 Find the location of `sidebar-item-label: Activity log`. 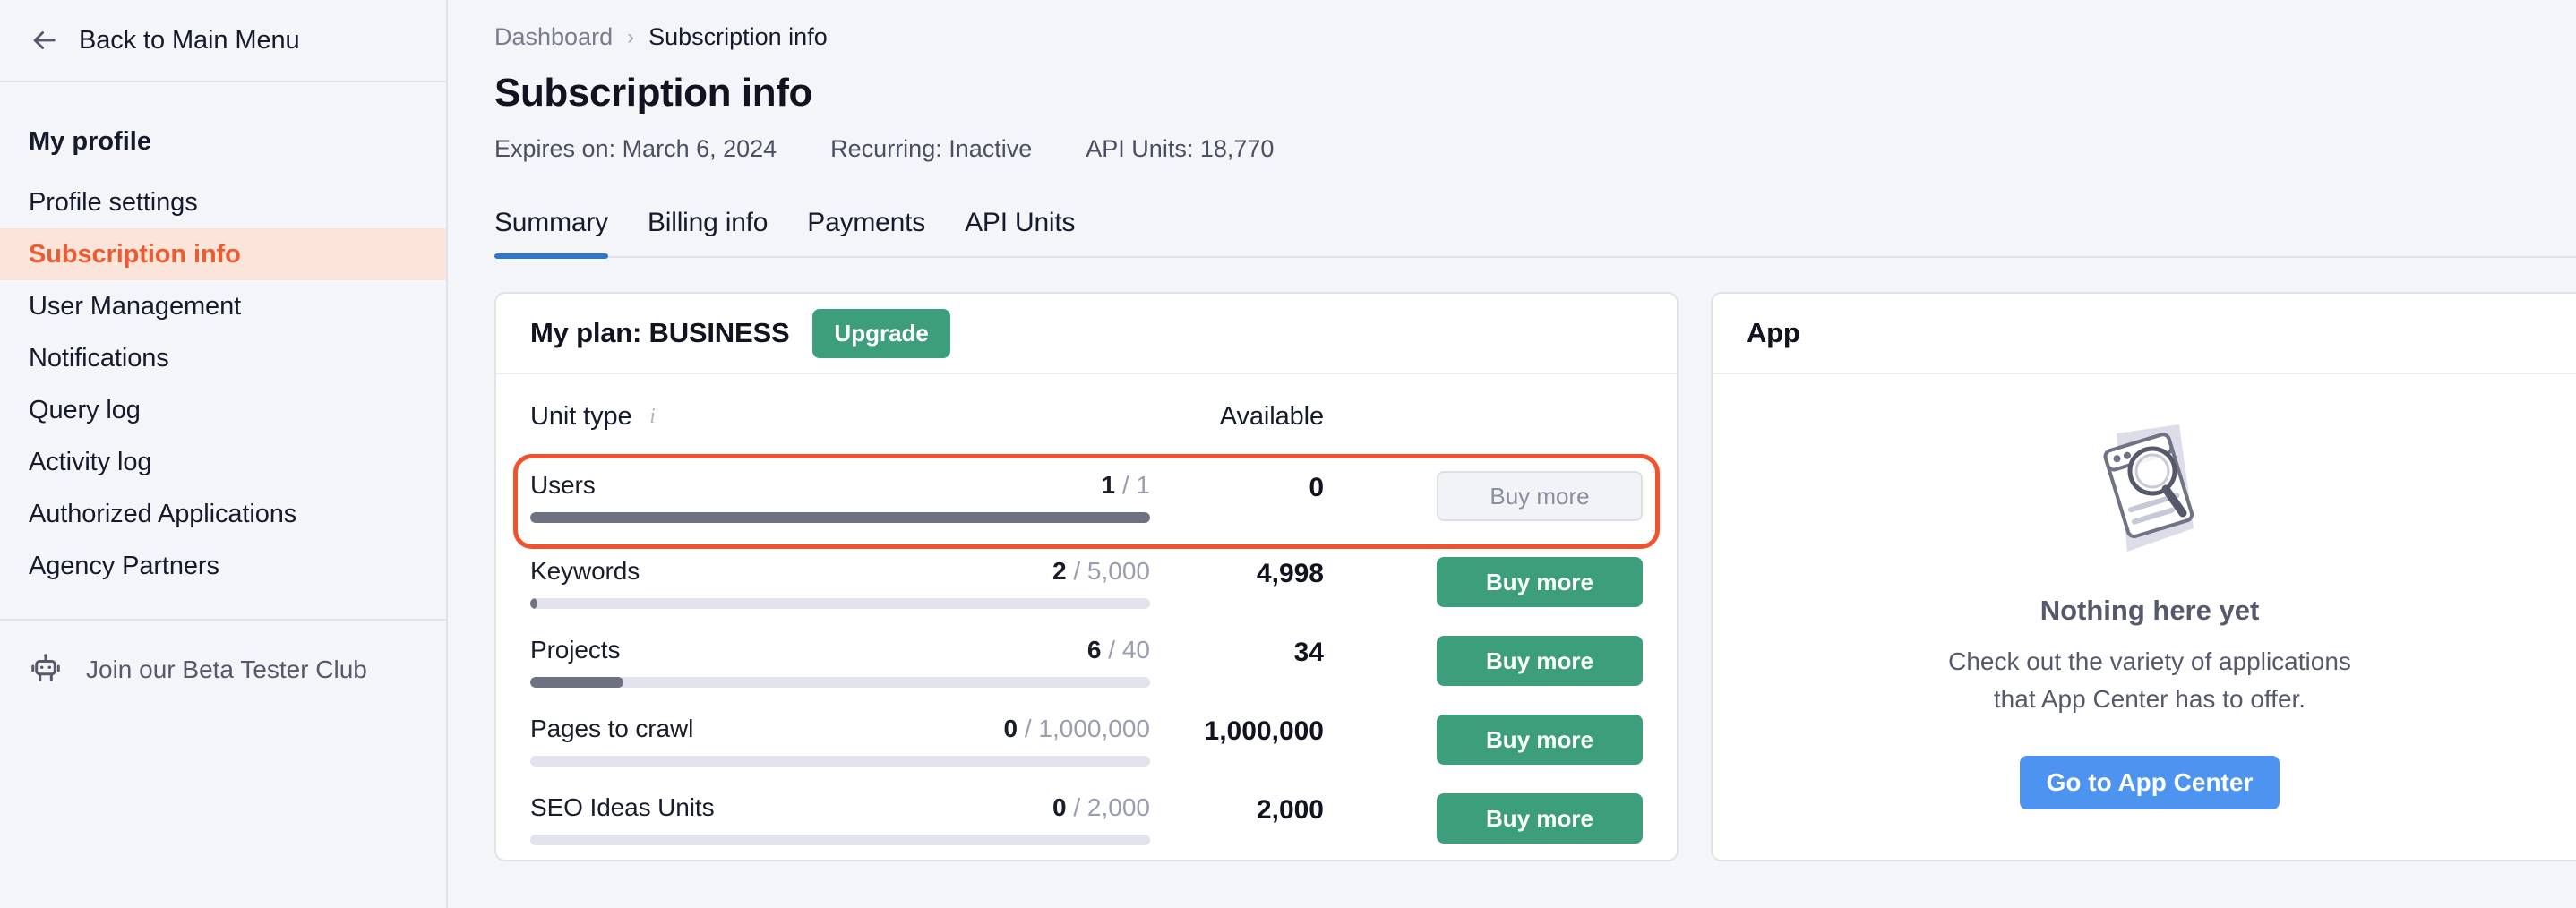

sidebar-item-label: Activity log is located at coordinates (90, 461).